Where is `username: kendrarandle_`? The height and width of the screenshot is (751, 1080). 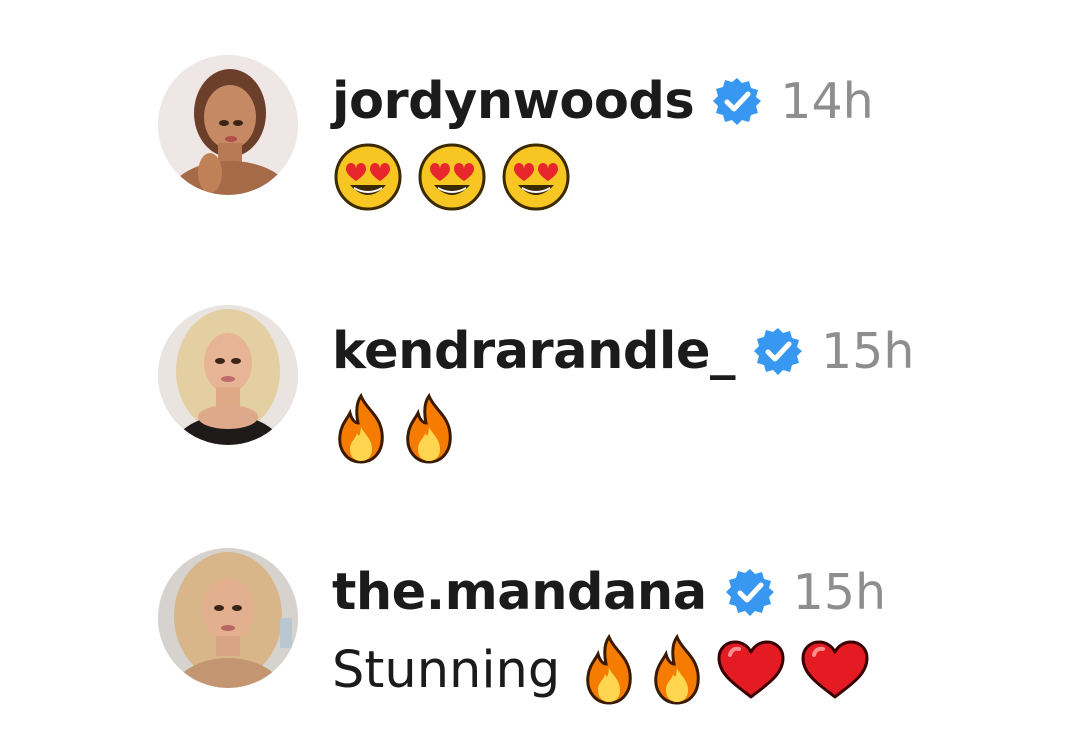
username: kendrarandle_ is located at coordinates (533, 351).